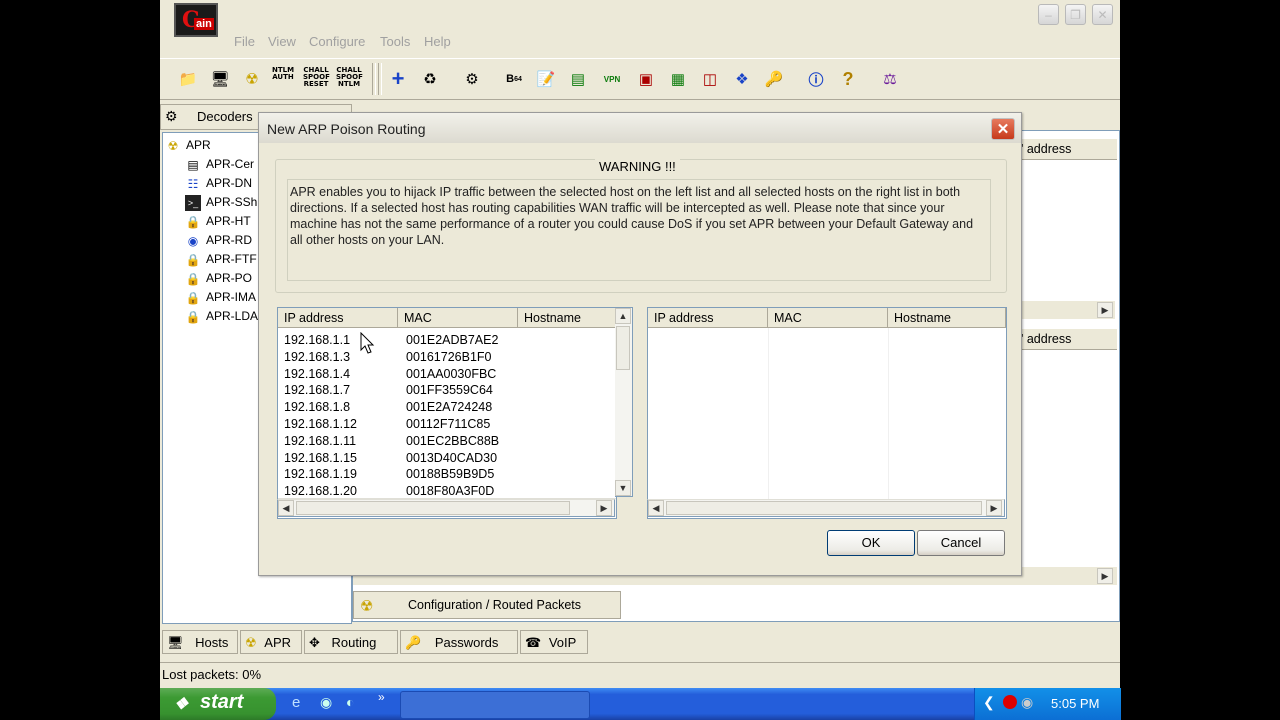 This screenshot has width=1280, height=720. Describe the element at coordinates (296, 702) in the screenshot. I see `ie-icon: e` at that location.